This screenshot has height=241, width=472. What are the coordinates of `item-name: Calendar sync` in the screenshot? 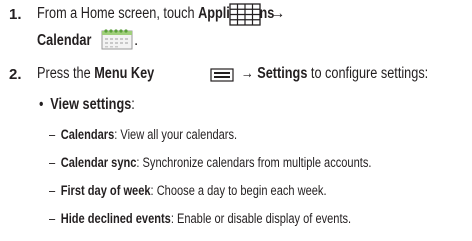 It's located at (98, 162).